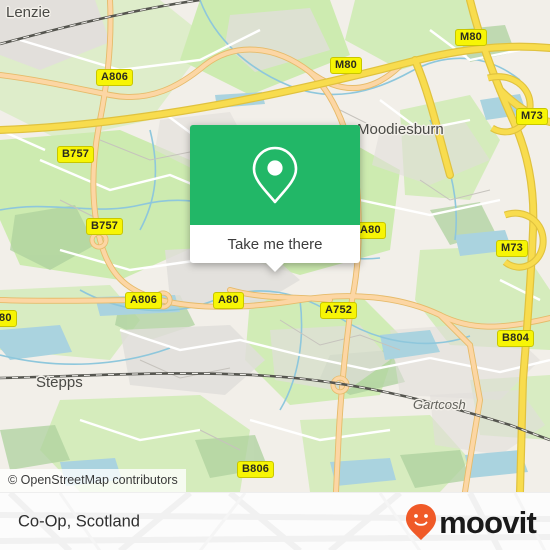 This screenshot has width=550, height=550. I want to click on take-me-there-label: Take me there, so click(275, 244).